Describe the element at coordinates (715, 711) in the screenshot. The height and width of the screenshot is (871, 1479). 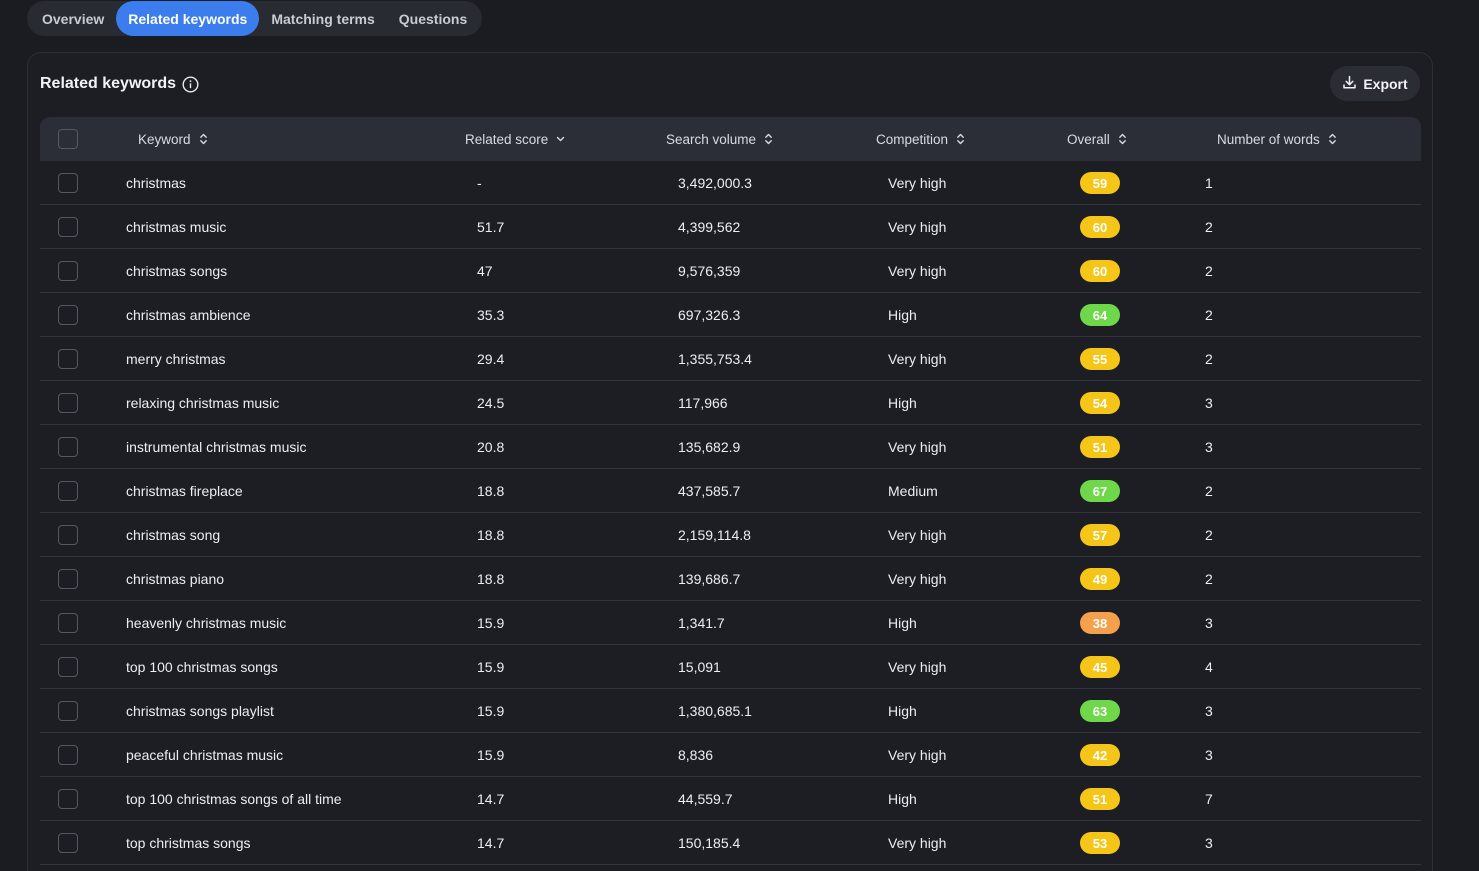
I see `volume-cell: 1,380,685.1` at that location.